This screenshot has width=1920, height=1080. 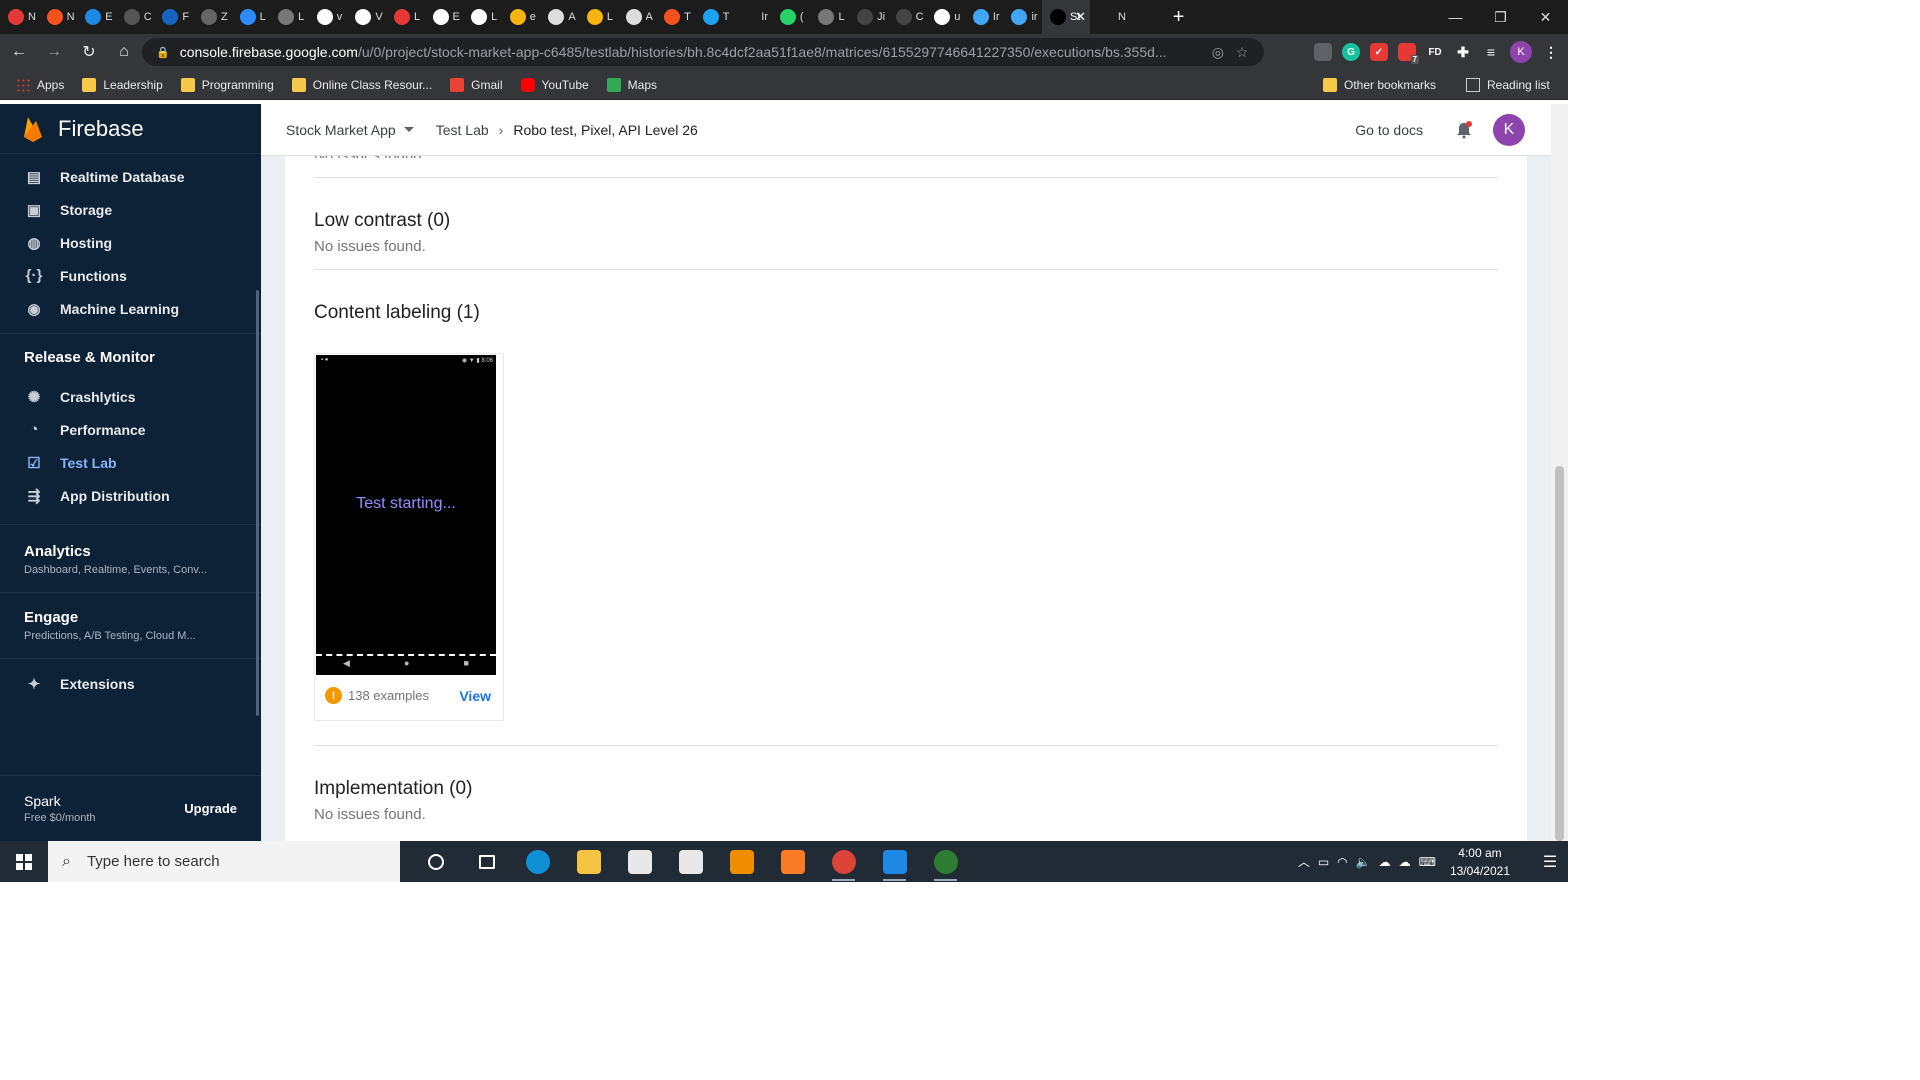 I want to click on home-icon: ⌂, so click(x=124, y=52).